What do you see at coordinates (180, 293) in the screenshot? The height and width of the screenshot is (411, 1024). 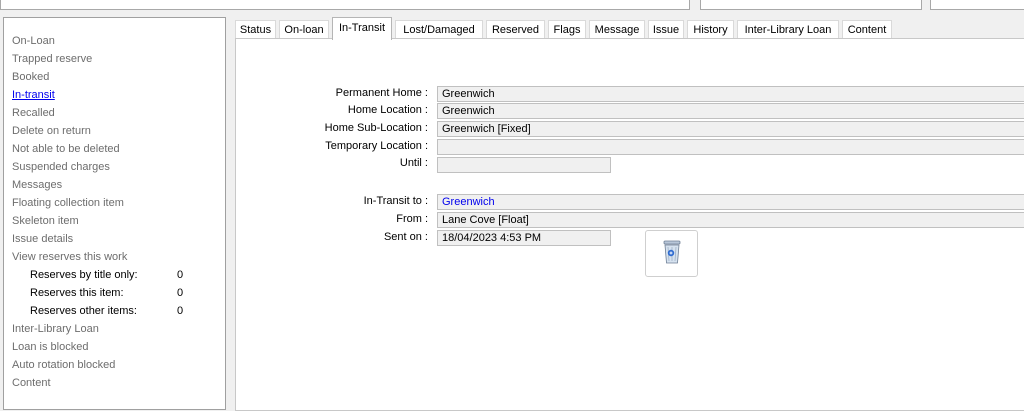 I see `reserves-this-item-count: 0` at bounding box center [180, 293].